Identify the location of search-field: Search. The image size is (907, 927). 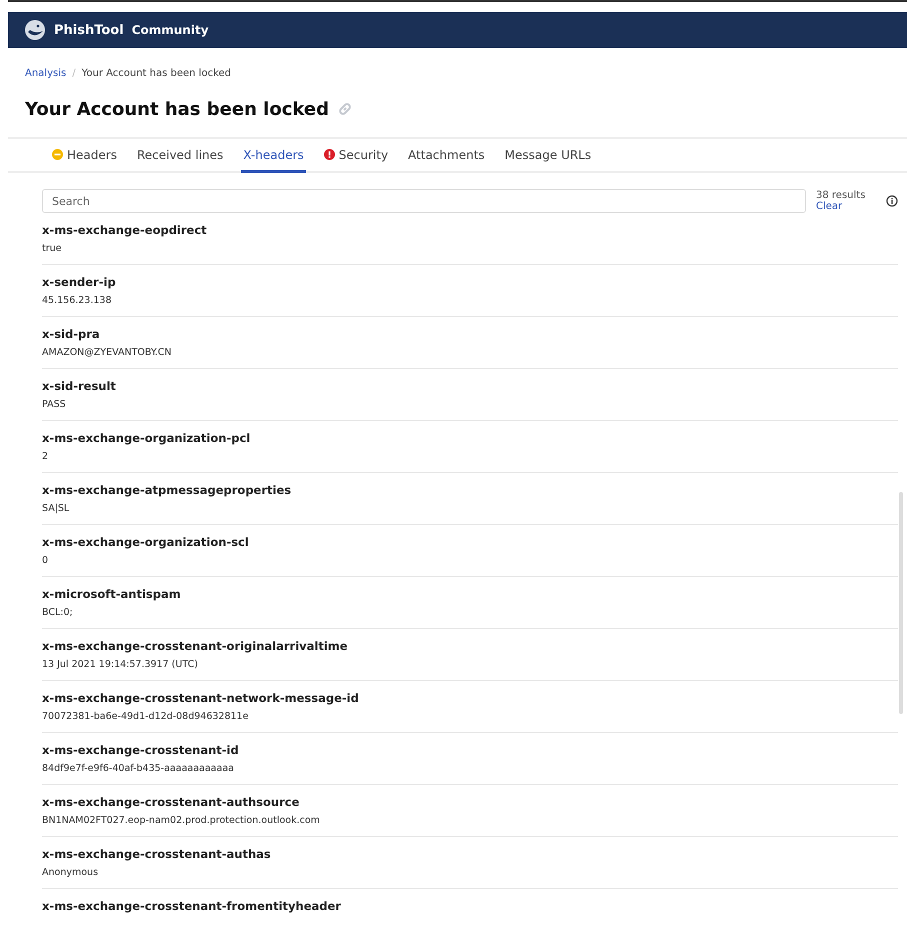
(424, 201).